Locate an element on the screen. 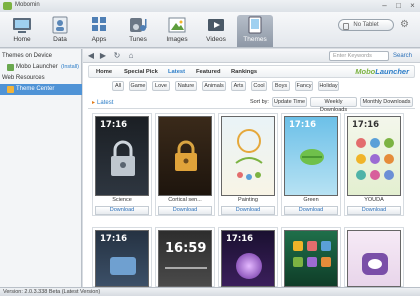 This screenshot has width=420, height=296. music-note-icon is located at coordinates (138, 25).